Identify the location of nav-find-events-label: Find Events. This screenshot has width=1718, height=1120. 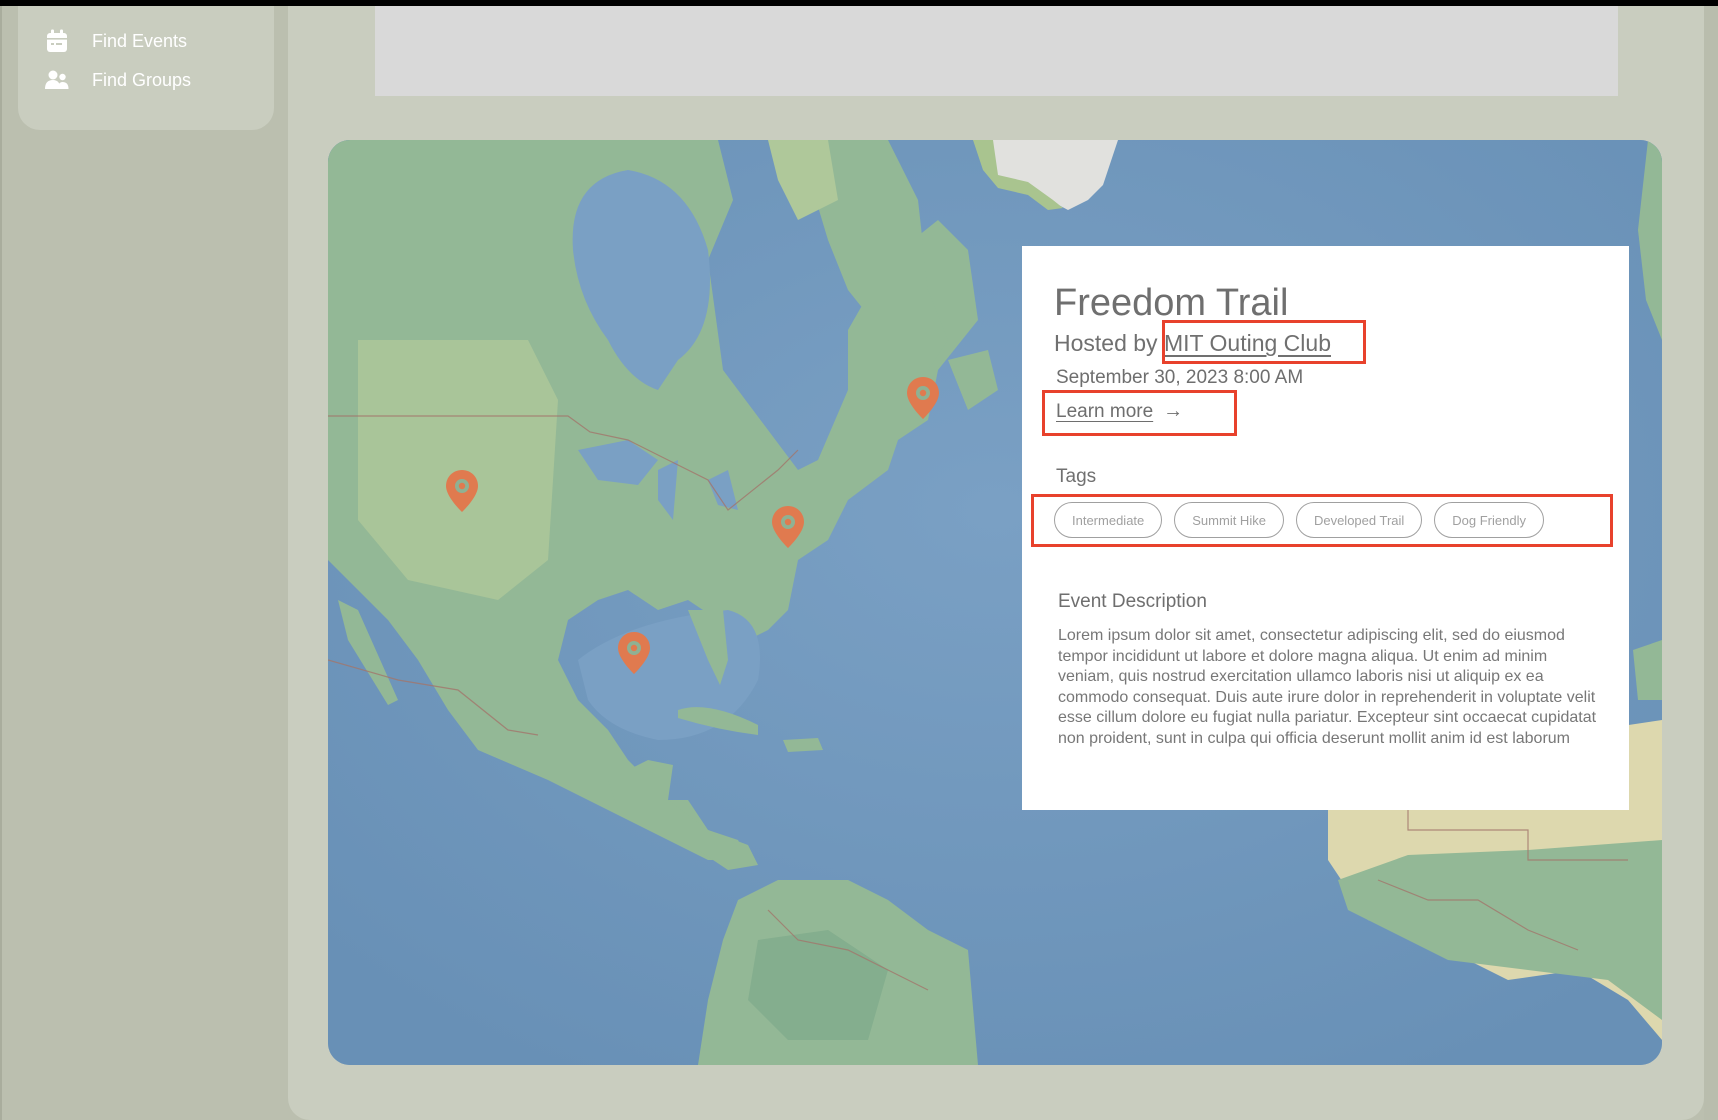
(140, 40).